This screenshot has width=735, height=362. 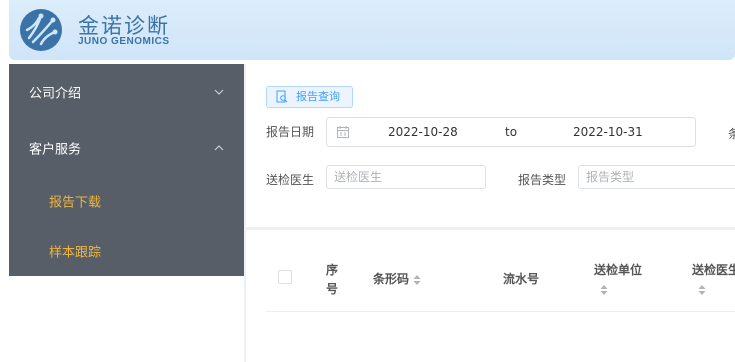 I want to click on select-all-checkbox, so click(x=285, y=277).